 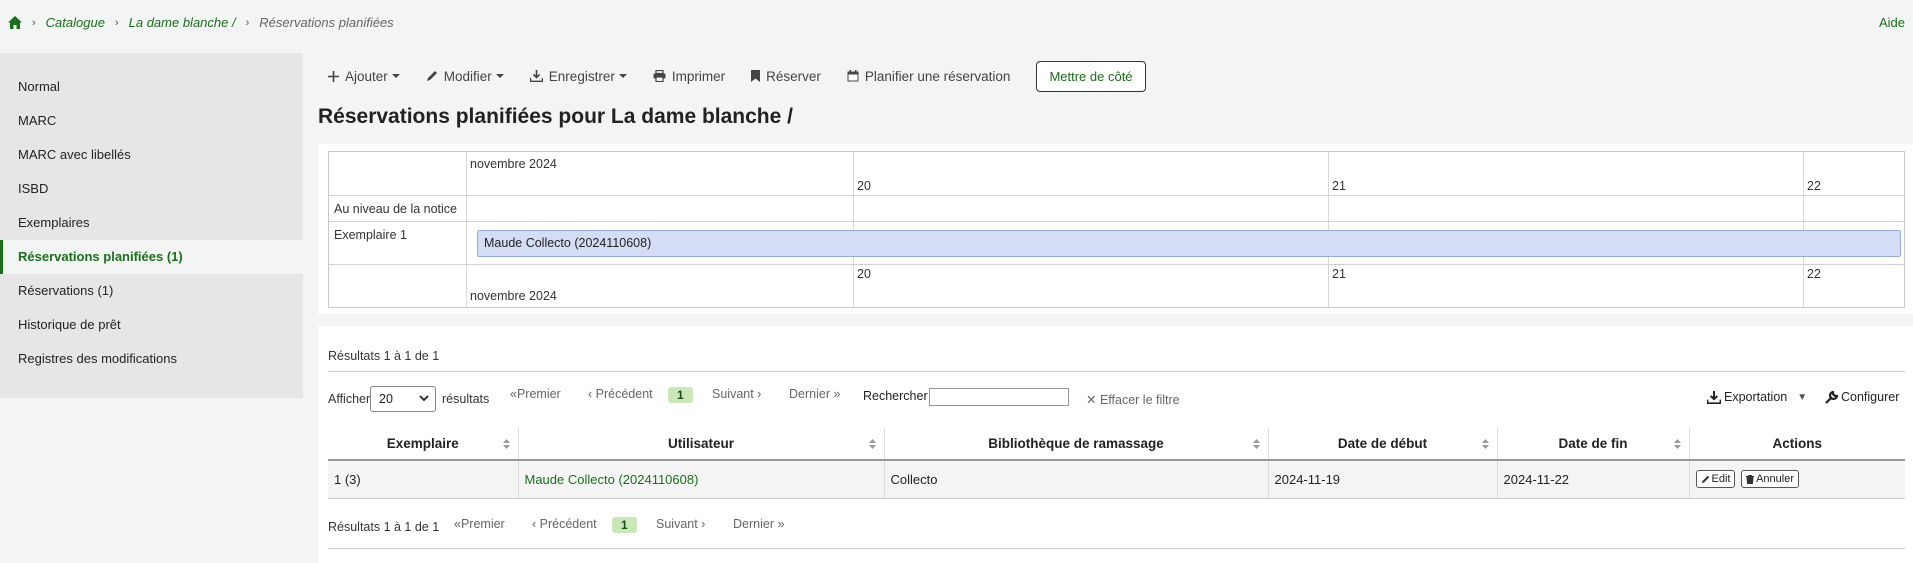 I want to click on print-button-label: Imprimer, so click(x=698, y=76).